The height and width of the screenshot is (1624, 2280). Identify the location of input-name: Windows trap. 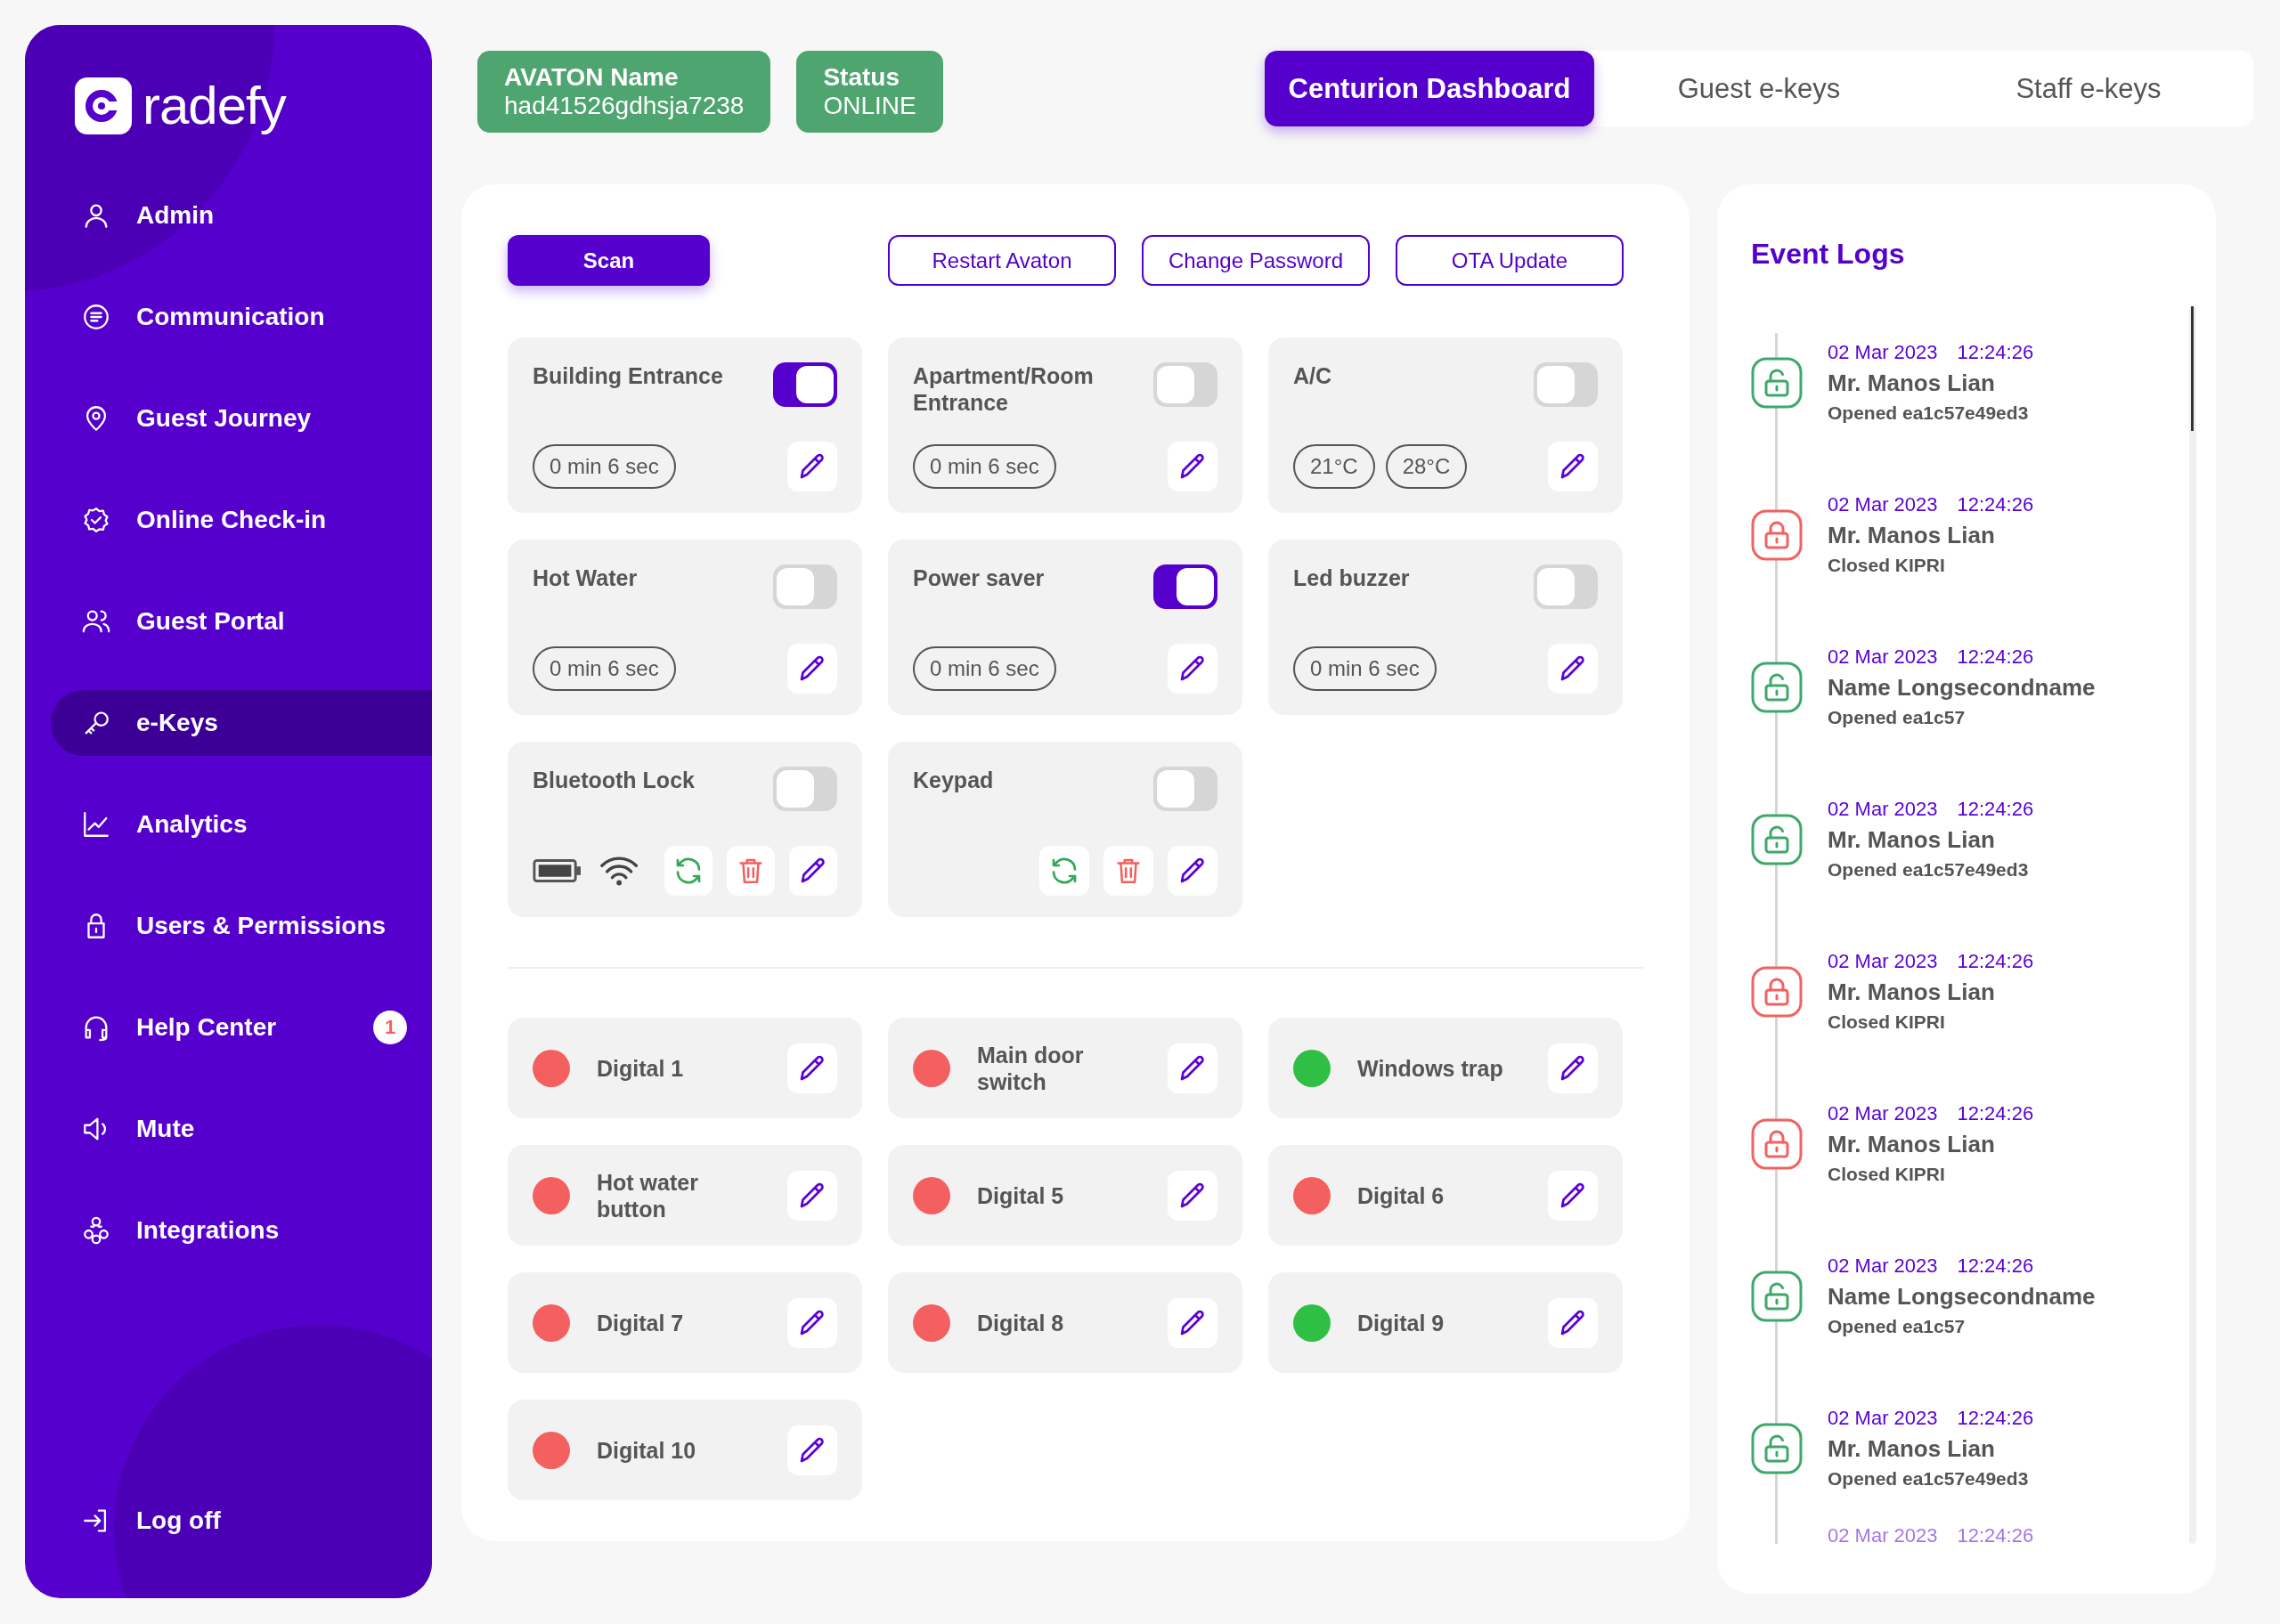
(1430, 1068).